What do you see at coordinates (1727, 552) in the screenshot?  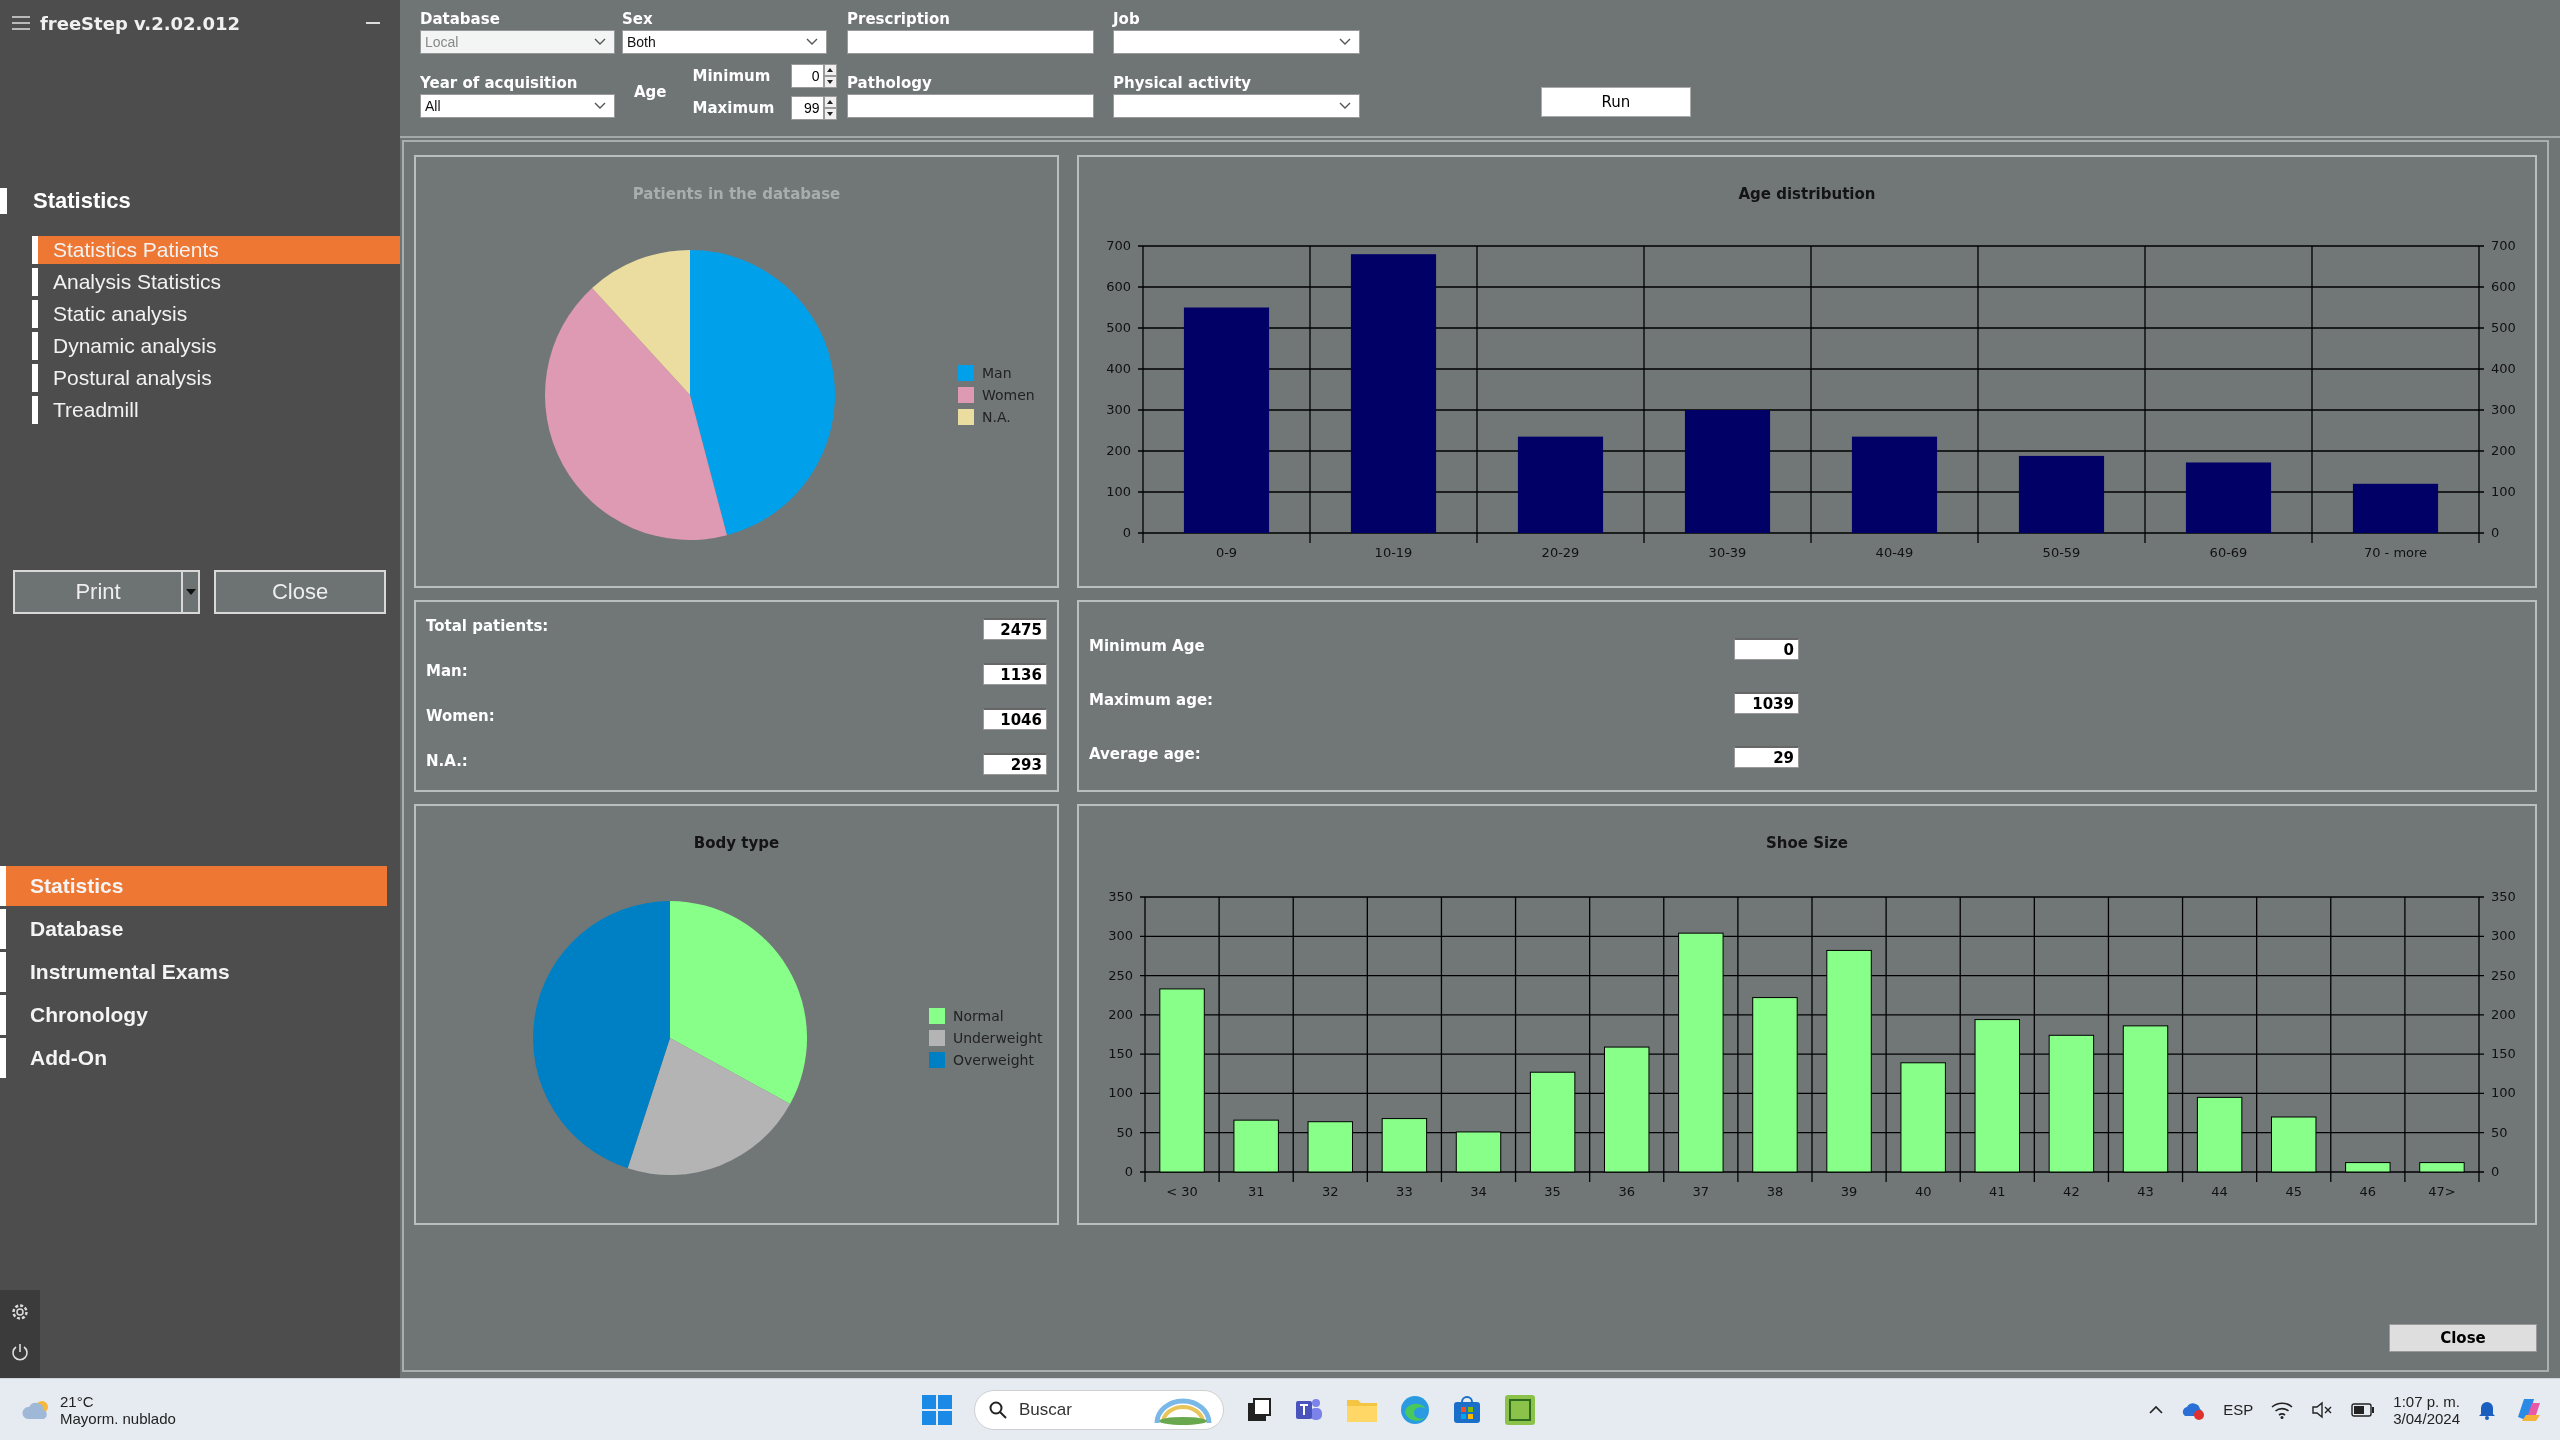 I see `category-label: 30-39` at bounding box center [1727, 552].